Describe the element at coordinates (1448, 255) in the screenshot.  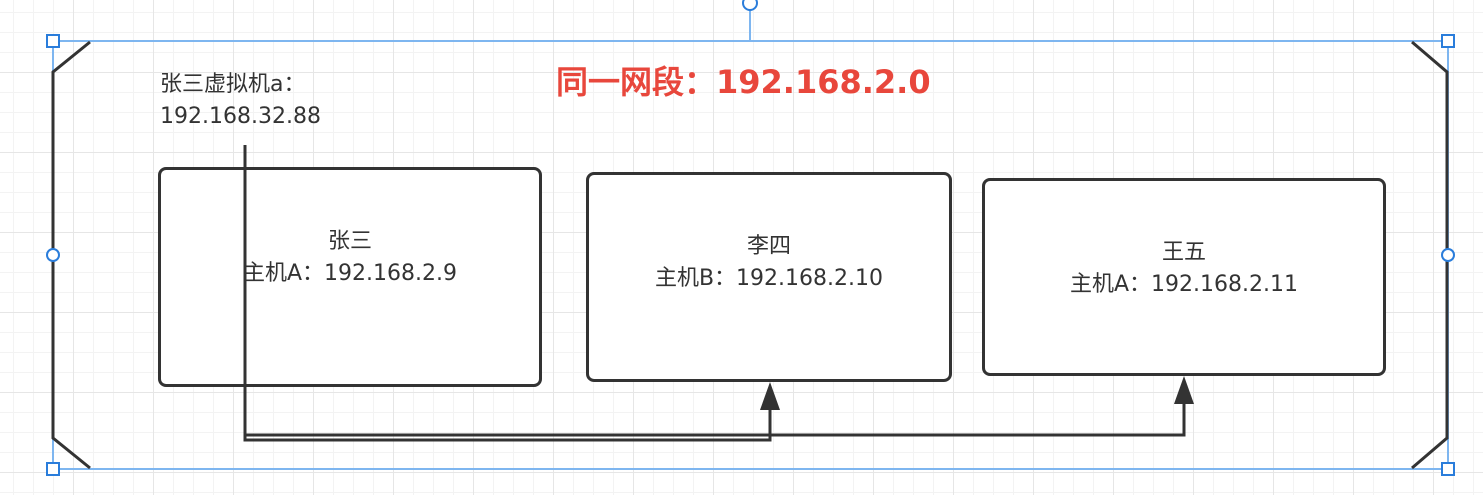
I see `connection-handle-right` at that location.